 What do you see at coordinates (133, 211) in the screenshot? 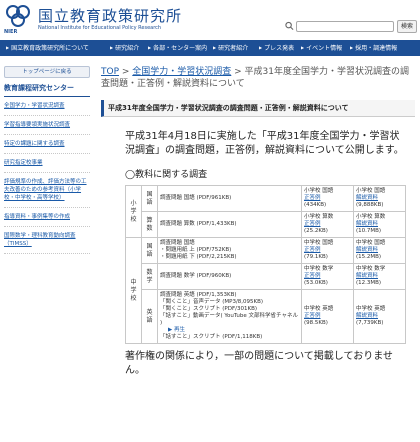
I see `grade-elementary: 小学校` at bounding box center [133, 211].